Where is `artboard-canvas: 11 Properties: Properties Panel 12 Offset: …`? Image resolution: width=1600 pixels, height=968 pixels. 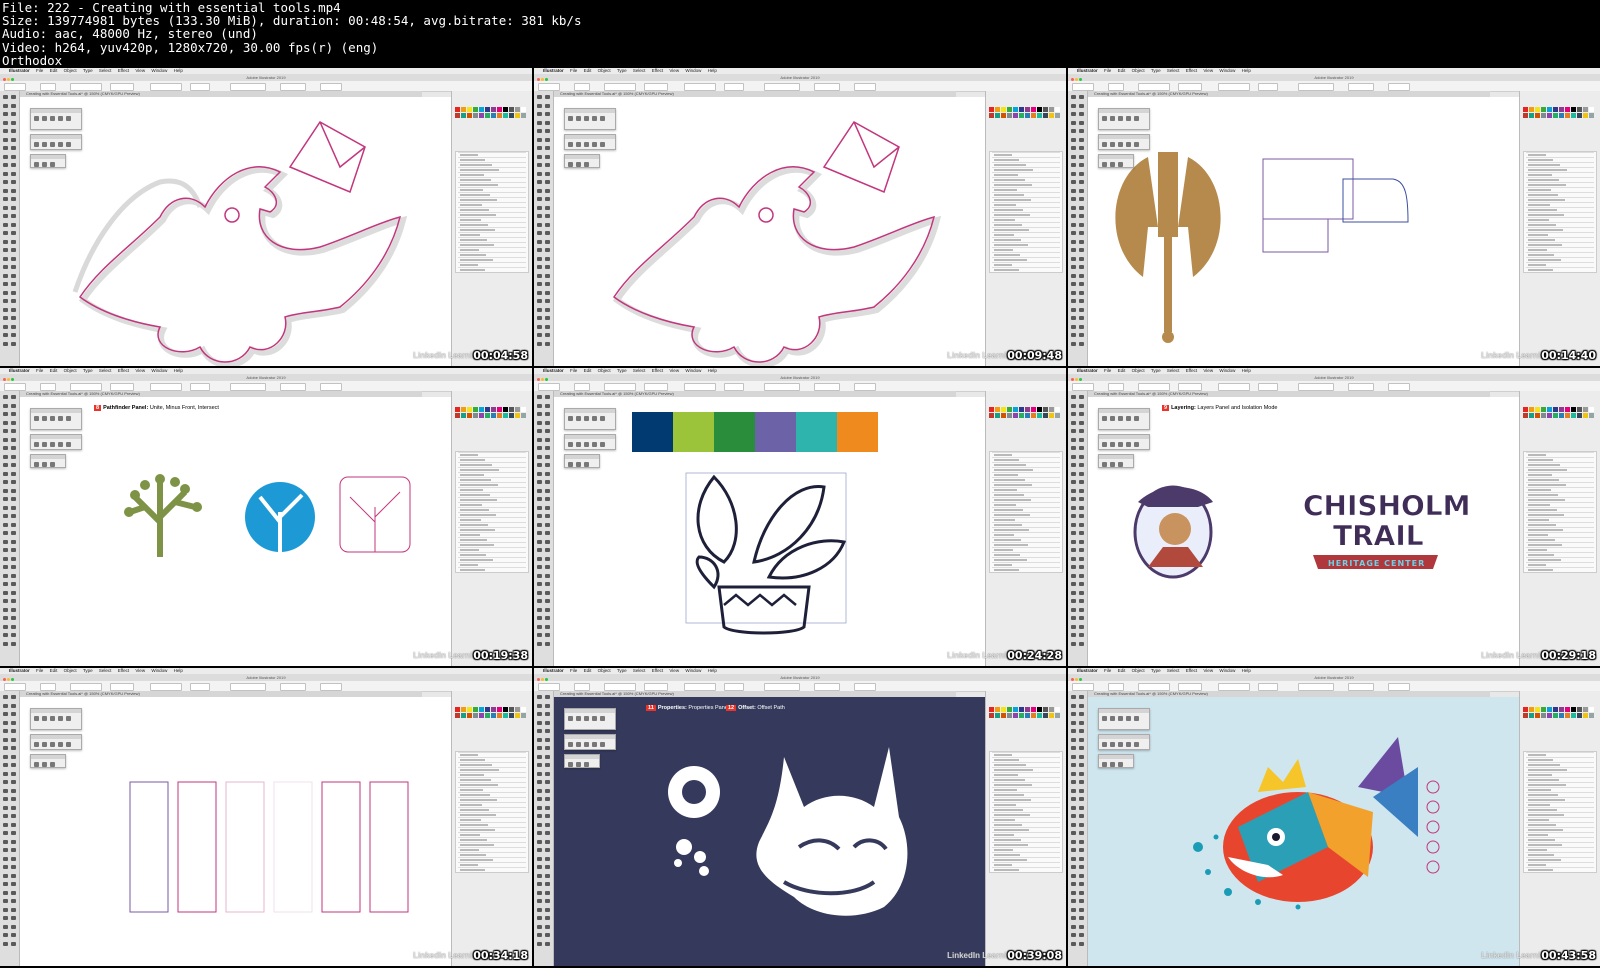 artboard-canvas: 11 Properties: Properties Panel 12 Offset: … is located at coordinates (770, 831).